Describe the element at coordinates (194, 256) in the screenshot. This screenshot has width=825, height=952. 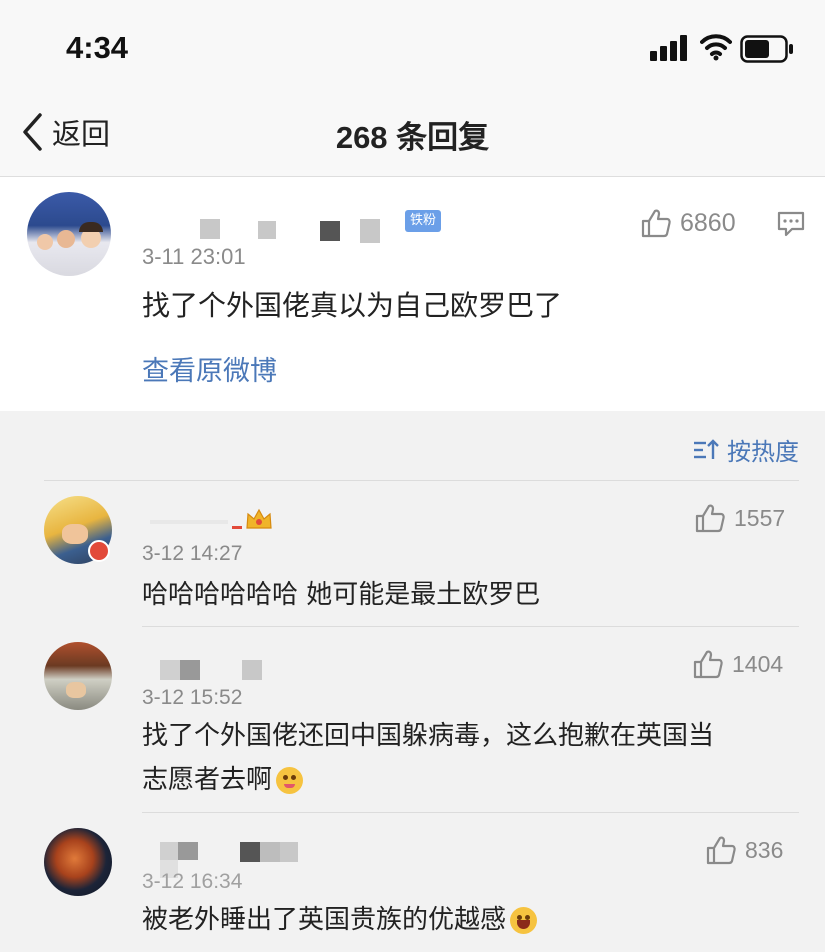
I see `comment-time: 3-11 23:01` at that location.